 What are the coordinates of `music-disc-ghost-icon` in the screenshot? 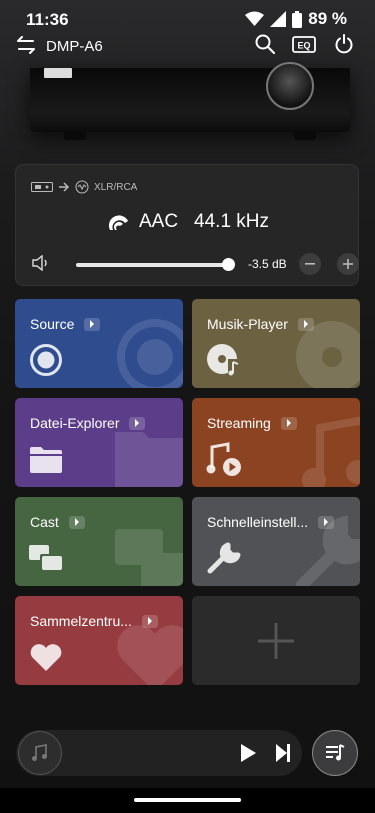 It's located at (326, 352).